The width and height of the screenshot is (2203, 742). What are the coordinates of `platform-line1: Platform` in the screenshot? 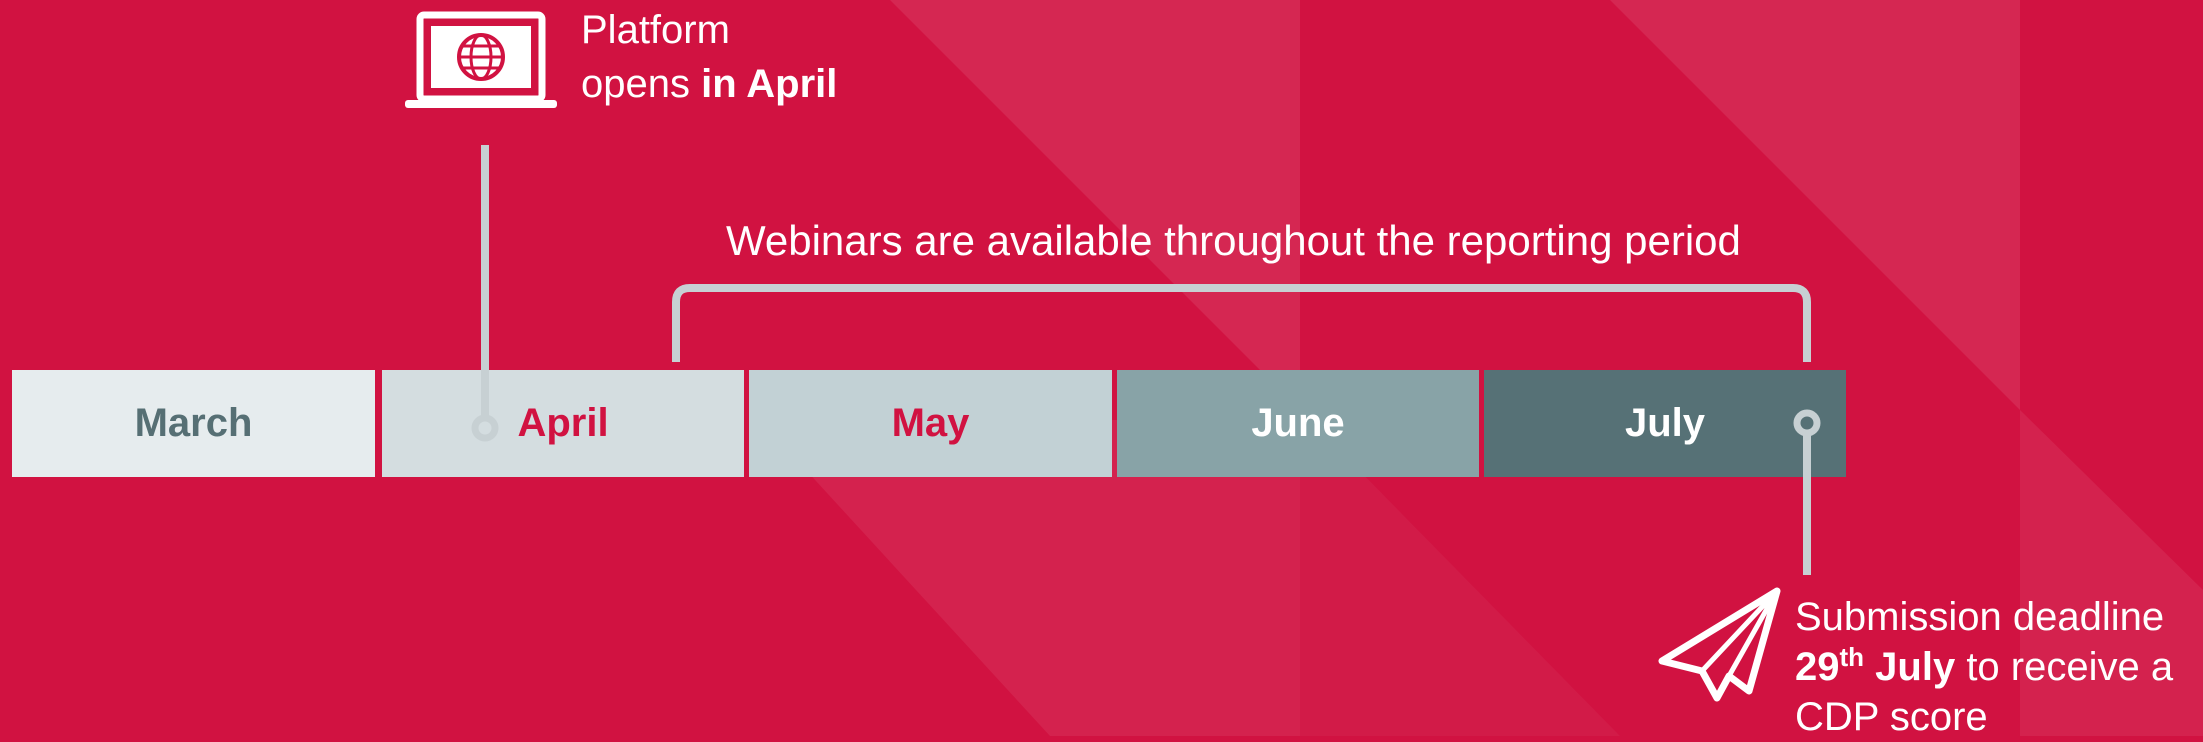 It's located at (655, 30).